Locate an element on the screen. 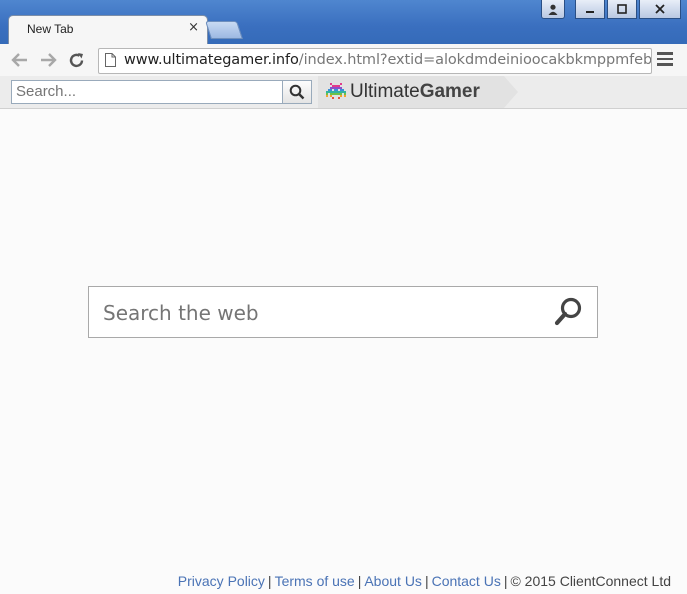 The width and height of the screenshot is (687, 594). contact-us-link: Contact Us is located at coordinates (466, 581).